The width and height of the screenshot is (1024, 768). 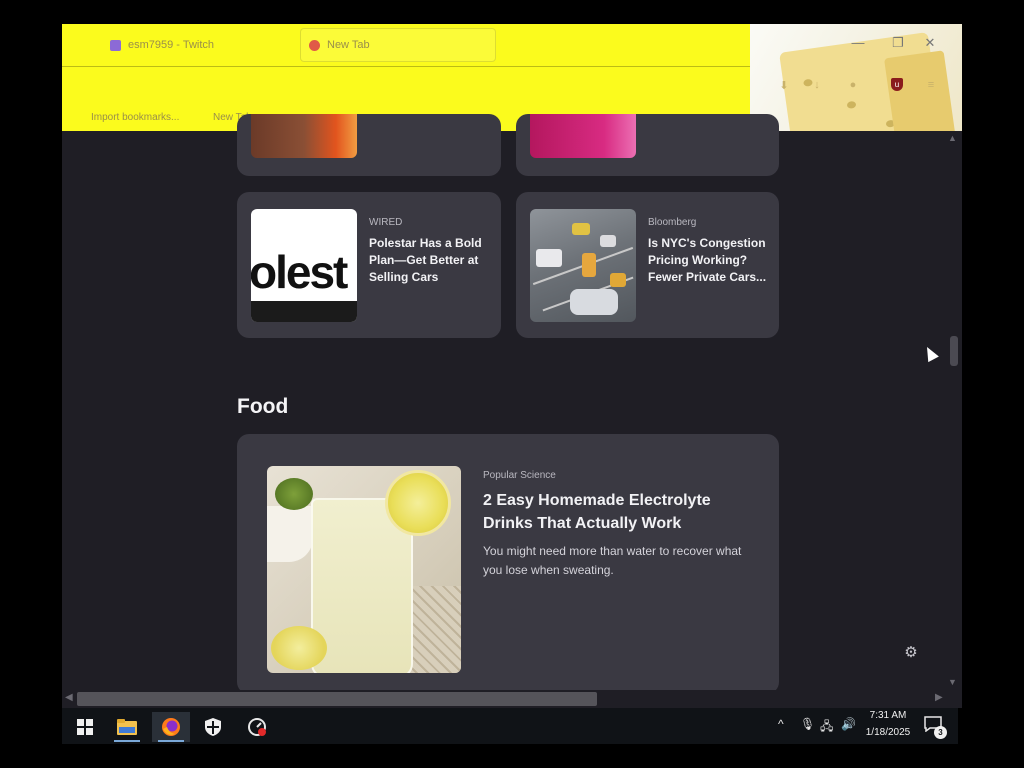 What do you see at coordinates (954, 351) in the screenshot?
I see `vertical-scroll-thumb` at bounding box center [954, 351].